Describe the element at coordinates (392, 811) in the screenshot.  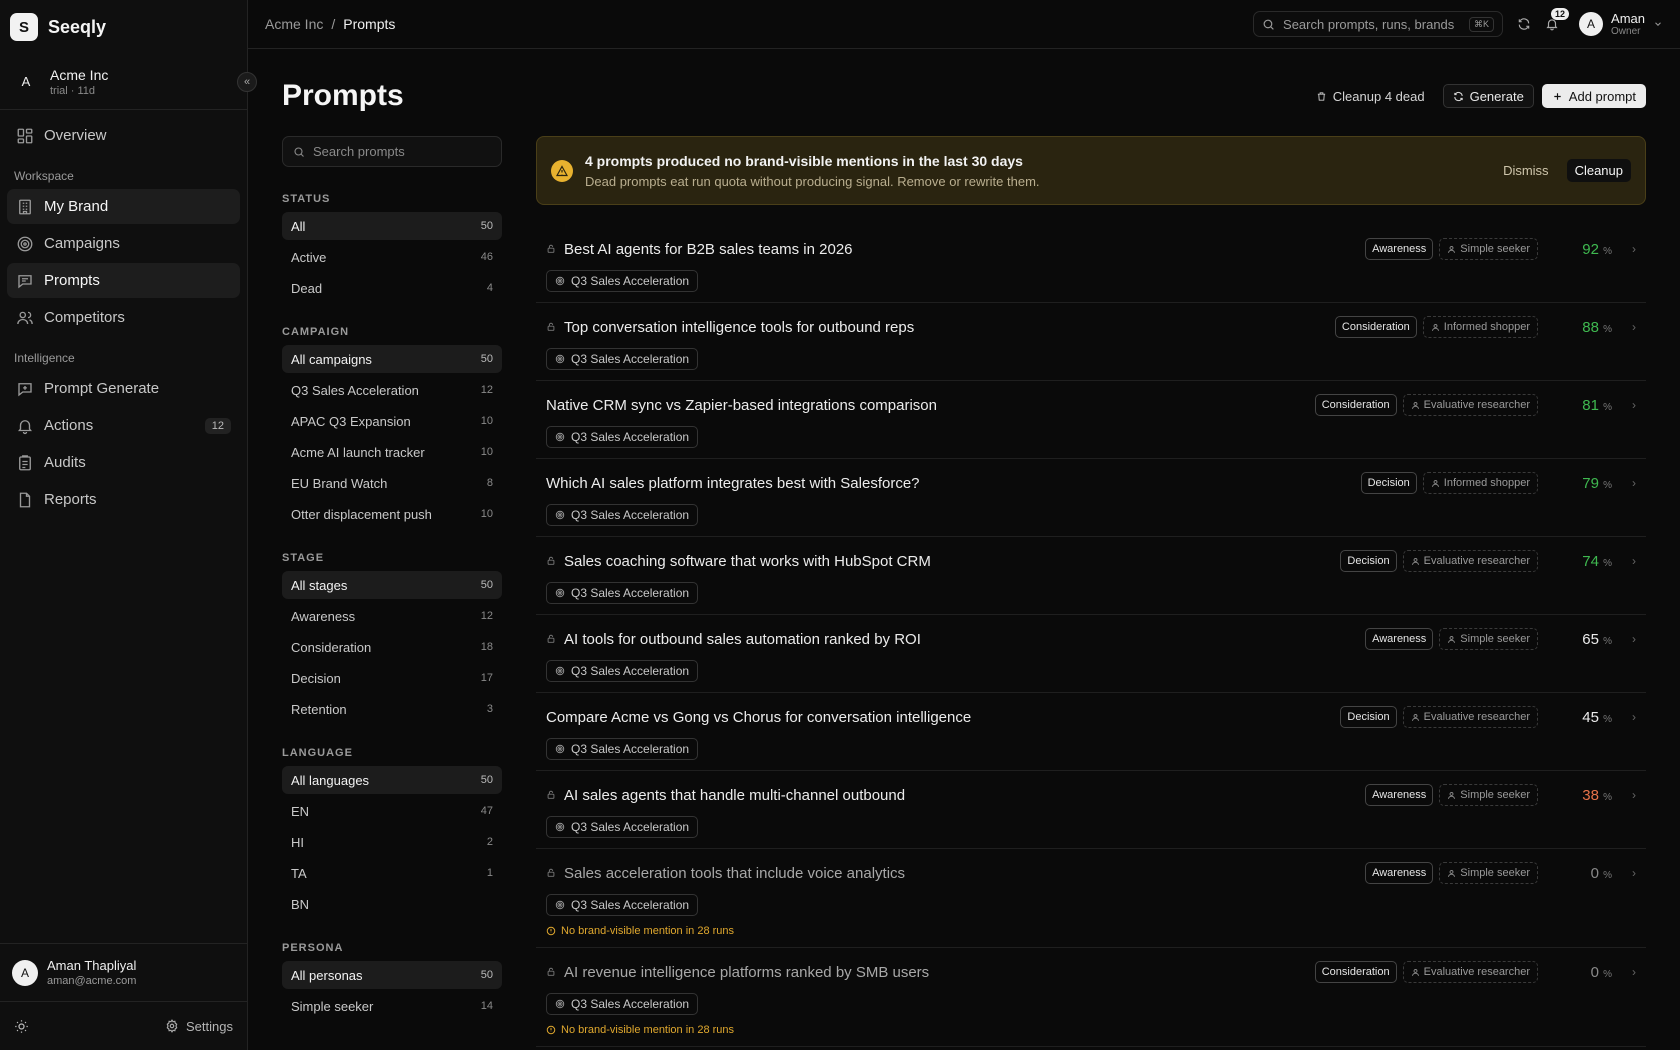
I see `filter-option-en: EN 47` at that location.